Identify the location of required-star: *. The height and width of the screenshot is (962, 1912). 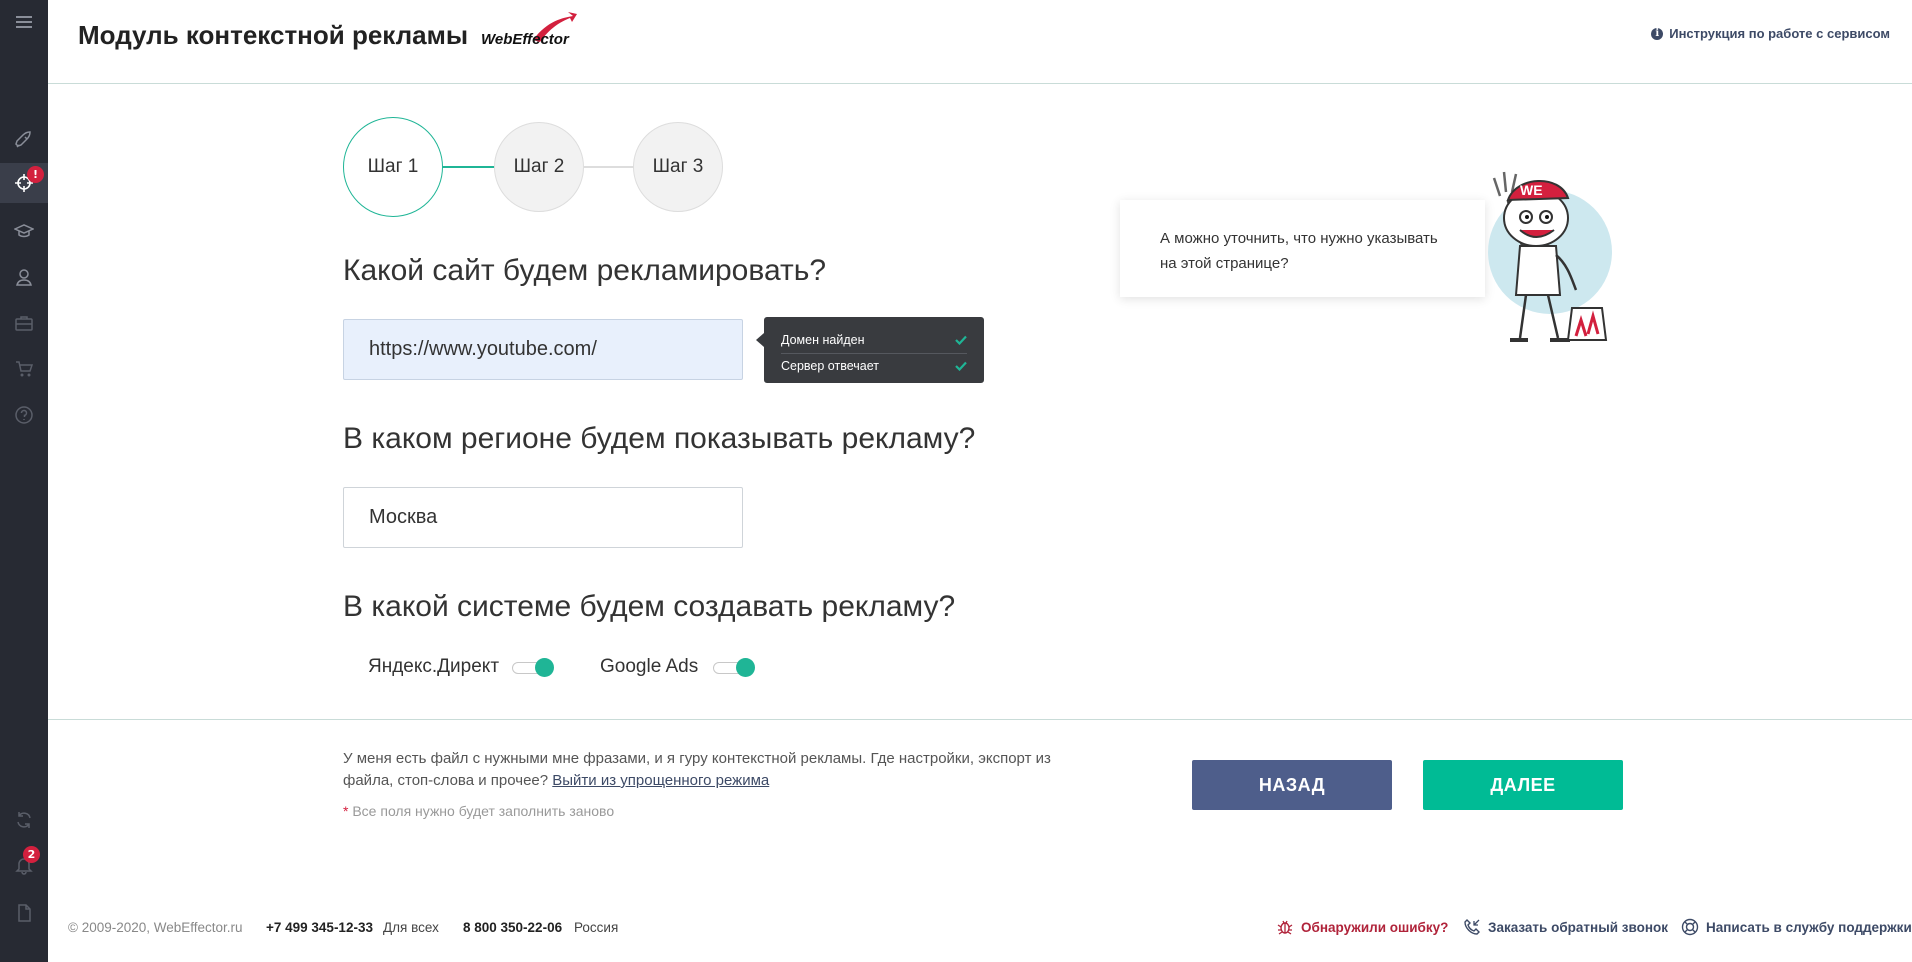
(346, 811).